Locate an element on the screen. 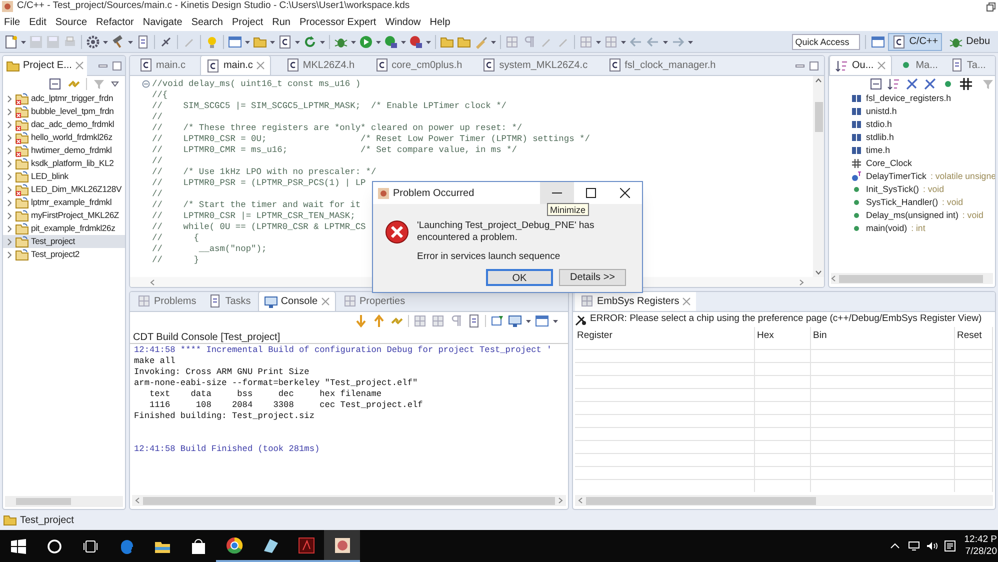 Image resolution: width=998 pixels, height=562 pixels. dialog-title: Problem Occurred is located at coordinates (433, 193).